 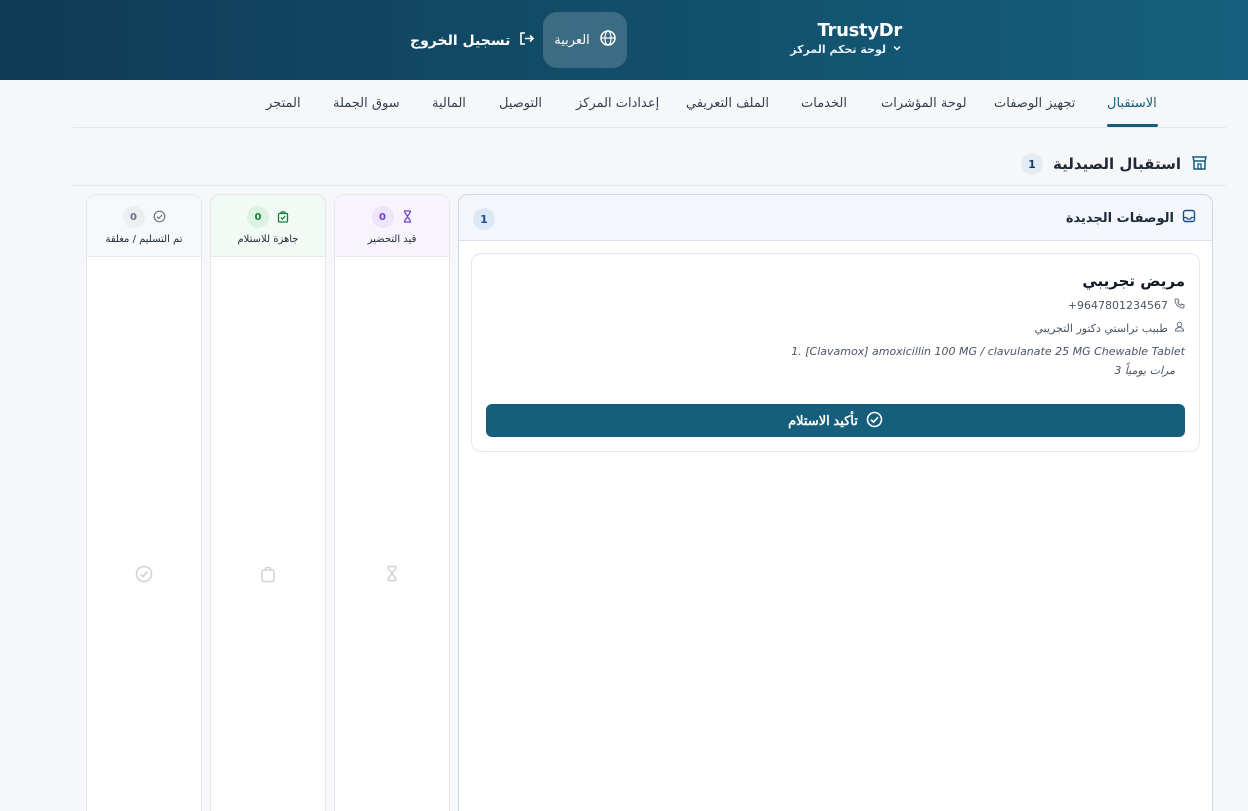 What do you see at coordinates (133, 217) in the screenshot?
I see `delivered-count: 0` at bounding box center [133, 217].